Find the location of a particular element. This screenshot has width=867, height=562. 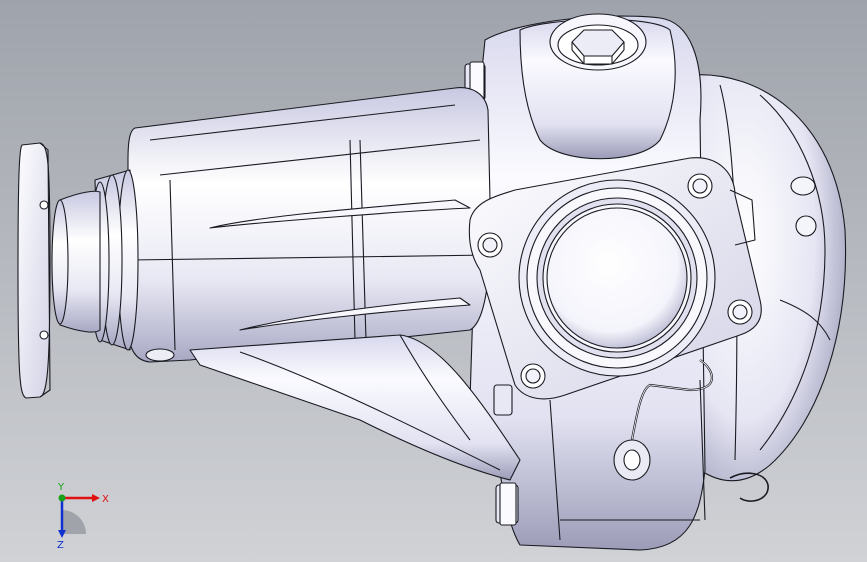

pinion-bore is located at coordinates (617, 278).